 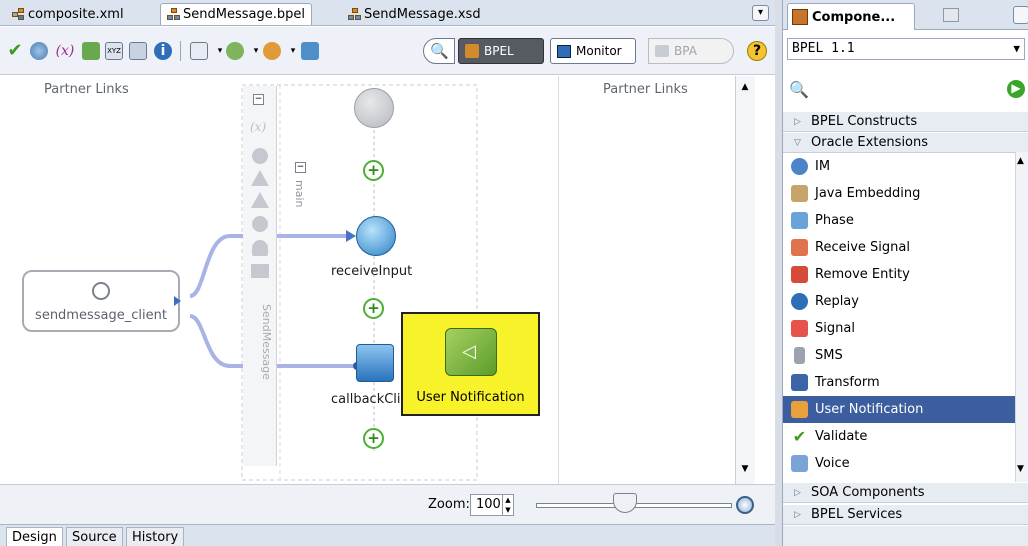 I want to click on palette-item-user-notification: User Notification, so click(x=899, y=409).